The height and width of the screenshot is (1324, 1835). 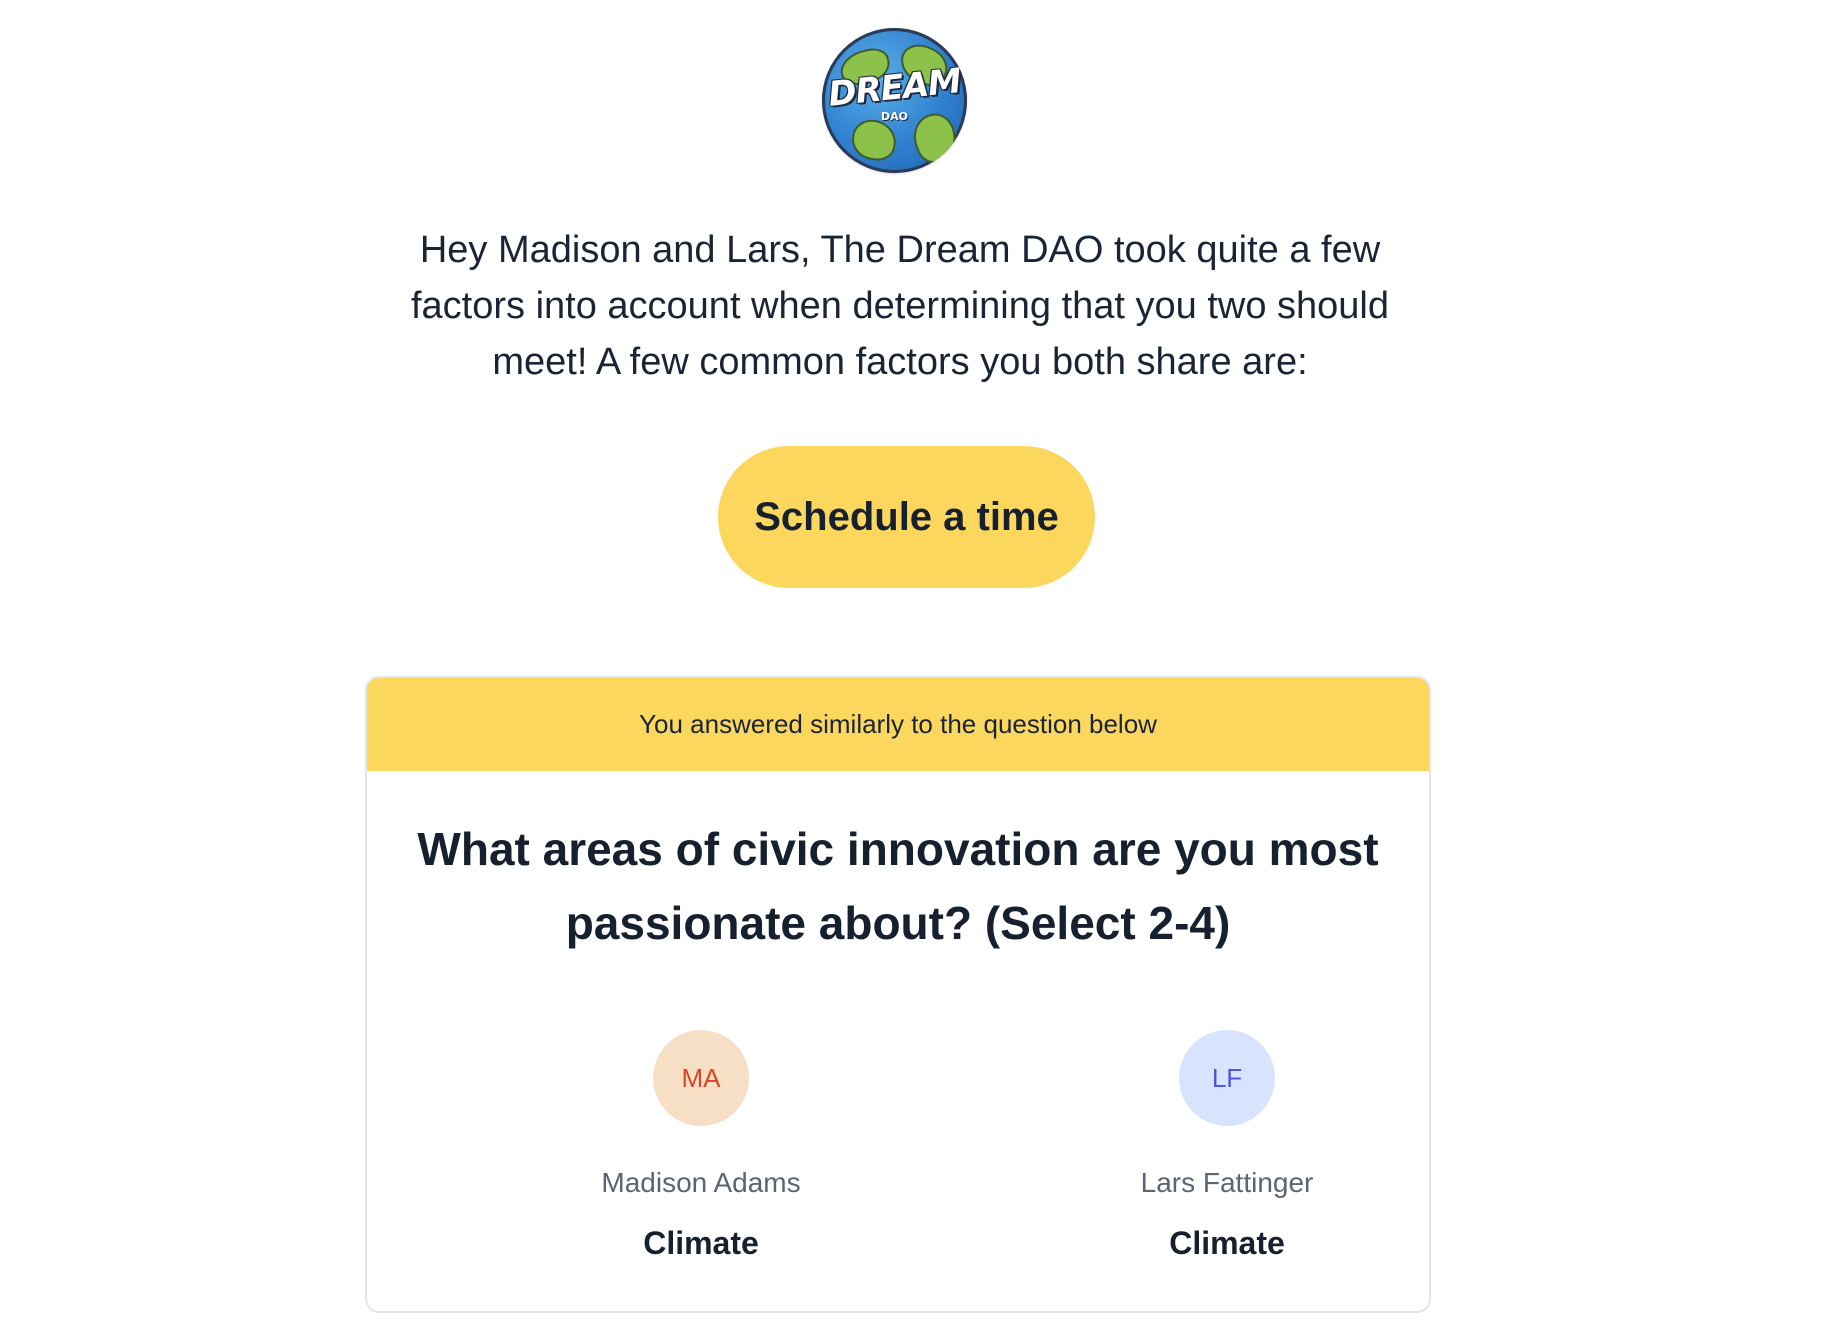 What do you see at coordinates (874, 140) in the screenshot?
I see `globe-land` at bounding box center [874, 140].